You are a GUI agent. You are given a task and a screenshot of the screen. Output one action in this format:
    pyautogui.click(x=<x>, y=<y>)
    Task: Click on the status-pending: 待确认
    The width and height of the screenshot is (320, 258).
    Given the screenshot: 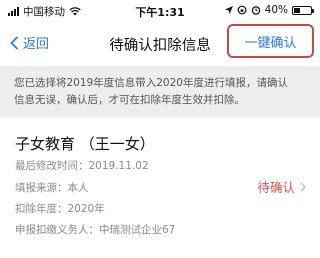 What is the action you would take?
    pyautogui.click(x=281, y=186)
    